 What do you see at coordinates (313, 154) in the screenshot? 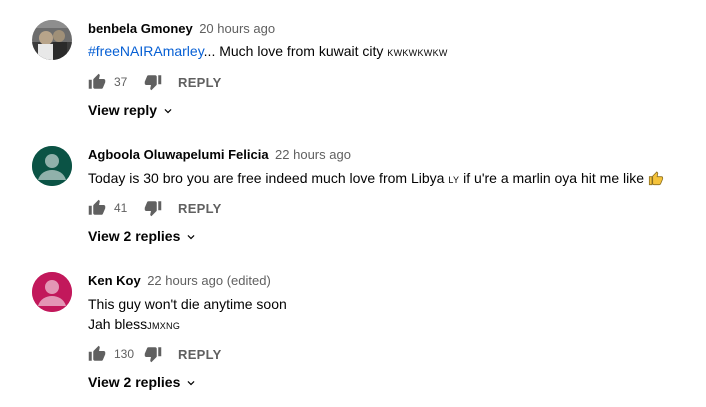
I see `comment-time: 22 hours ago` at bounding box center [313, 154].